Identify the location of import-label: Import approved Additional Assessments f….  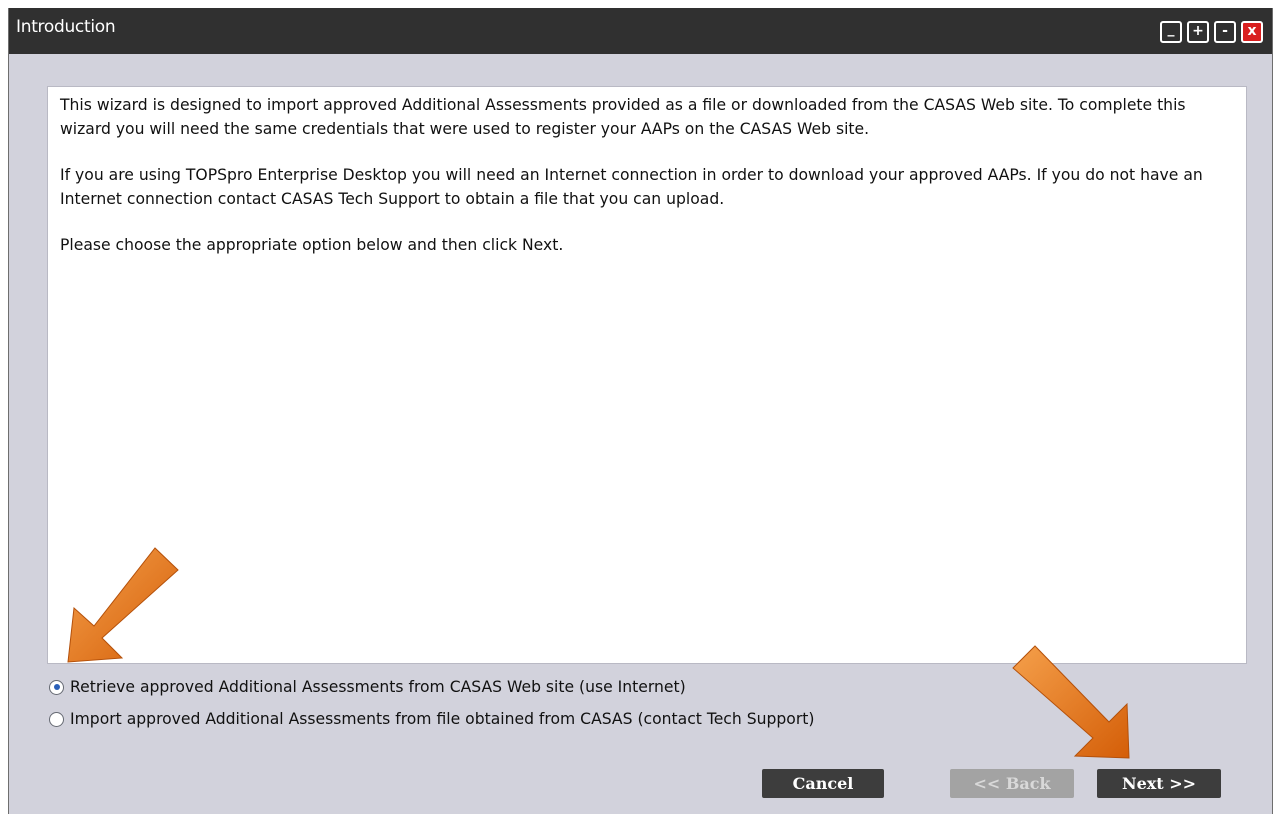
(442, 719).